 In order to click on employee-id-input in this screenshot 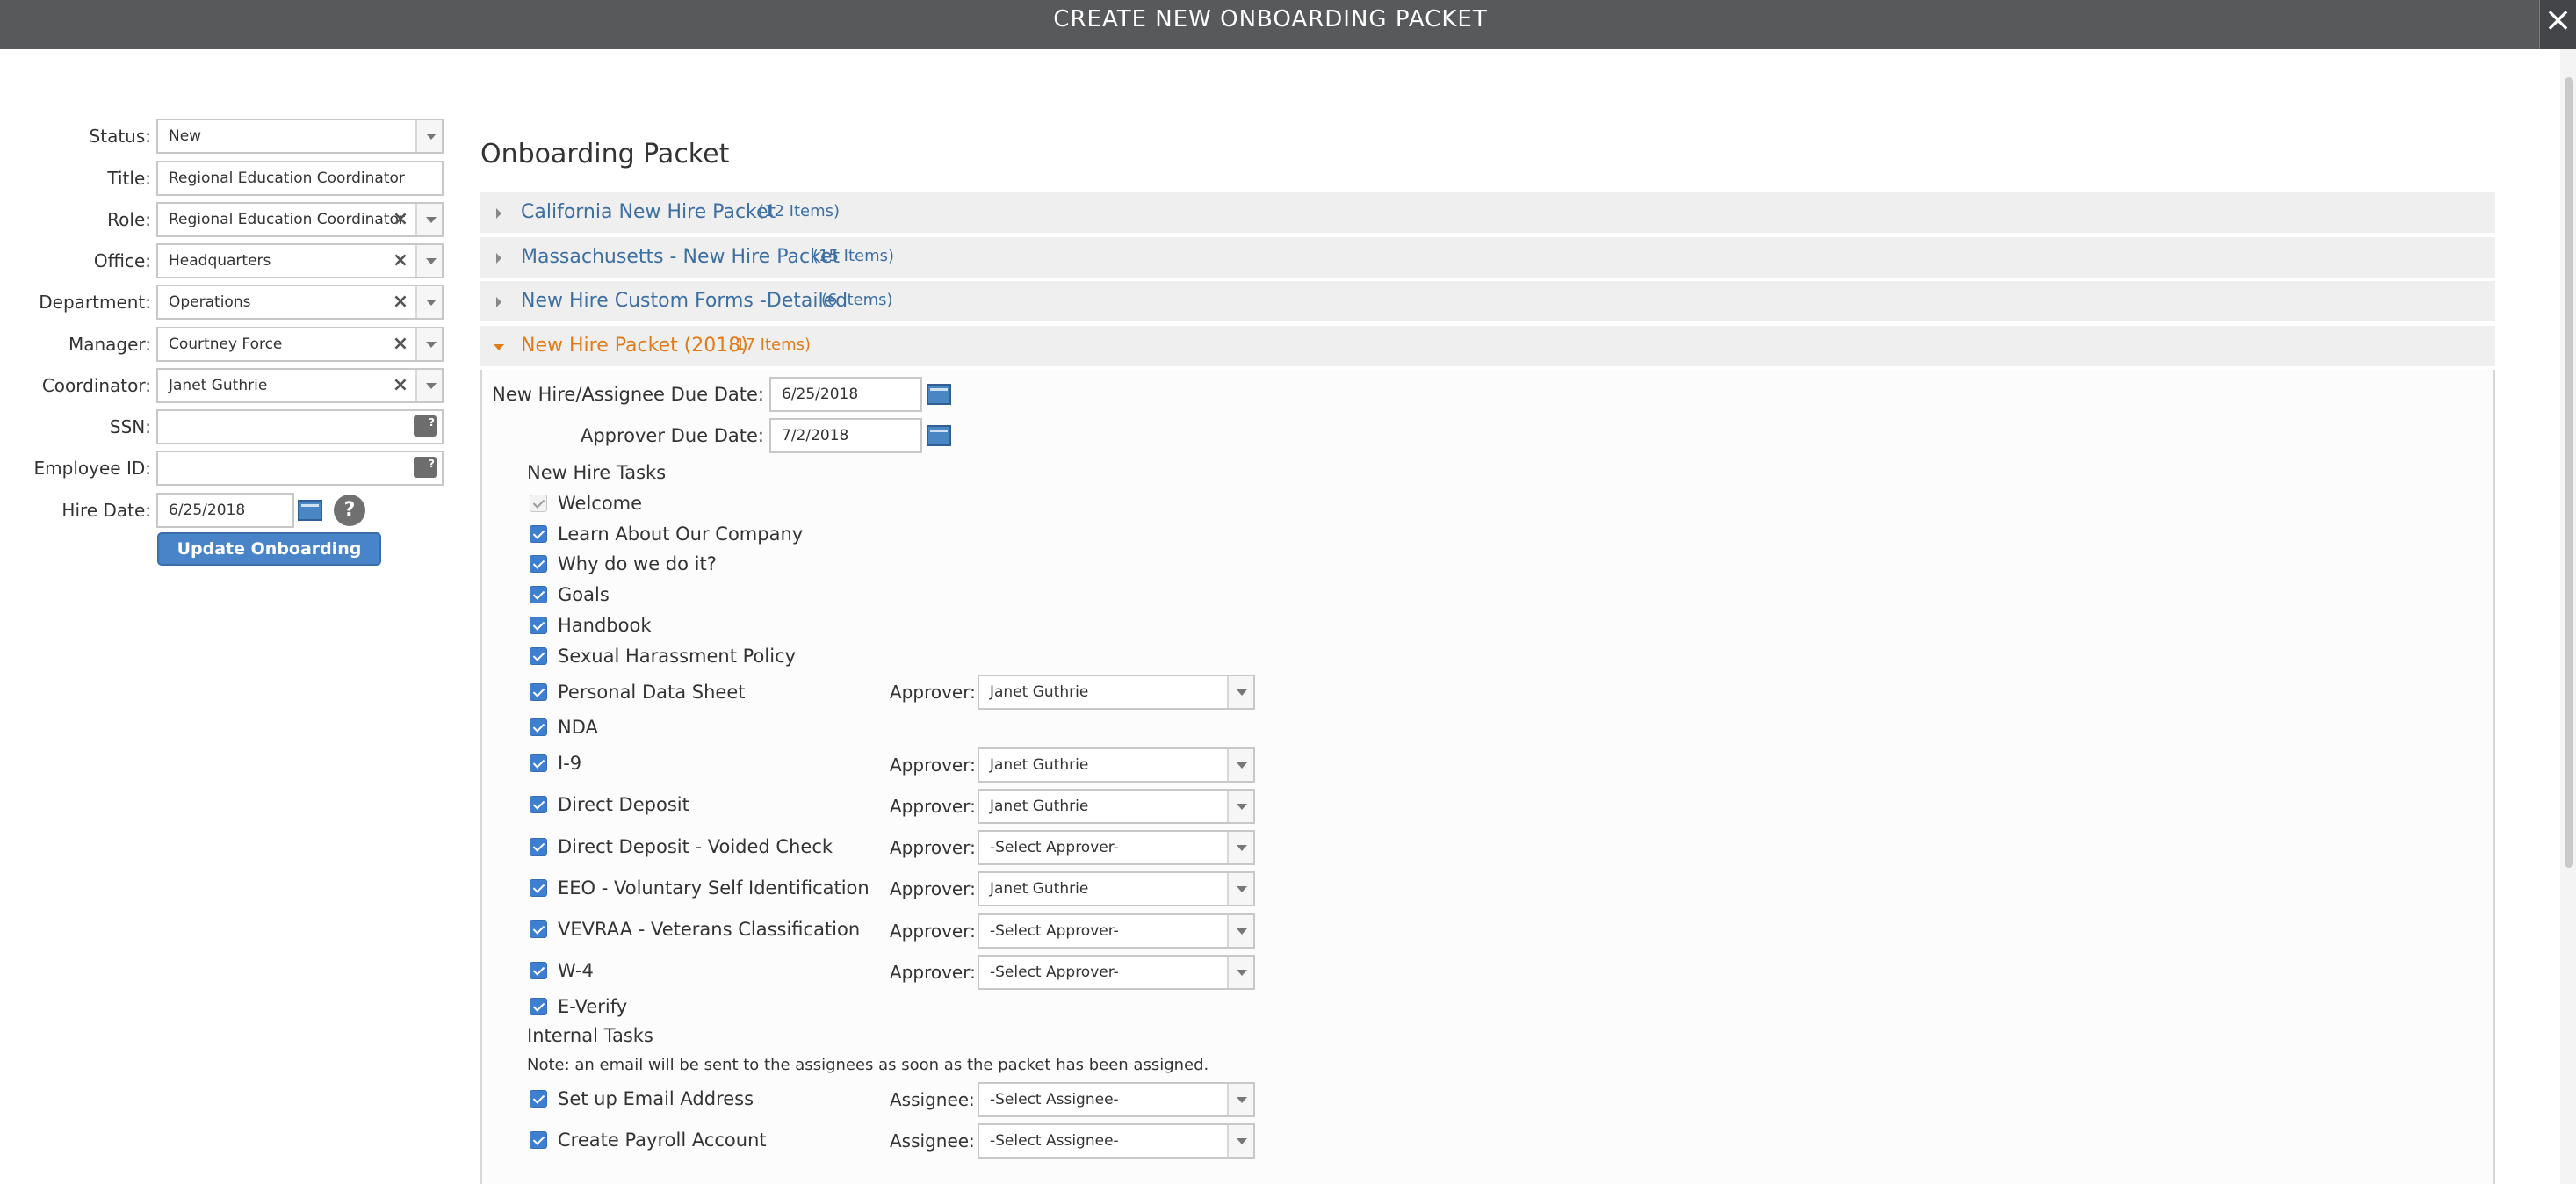, I will do `click(300, 469)`.